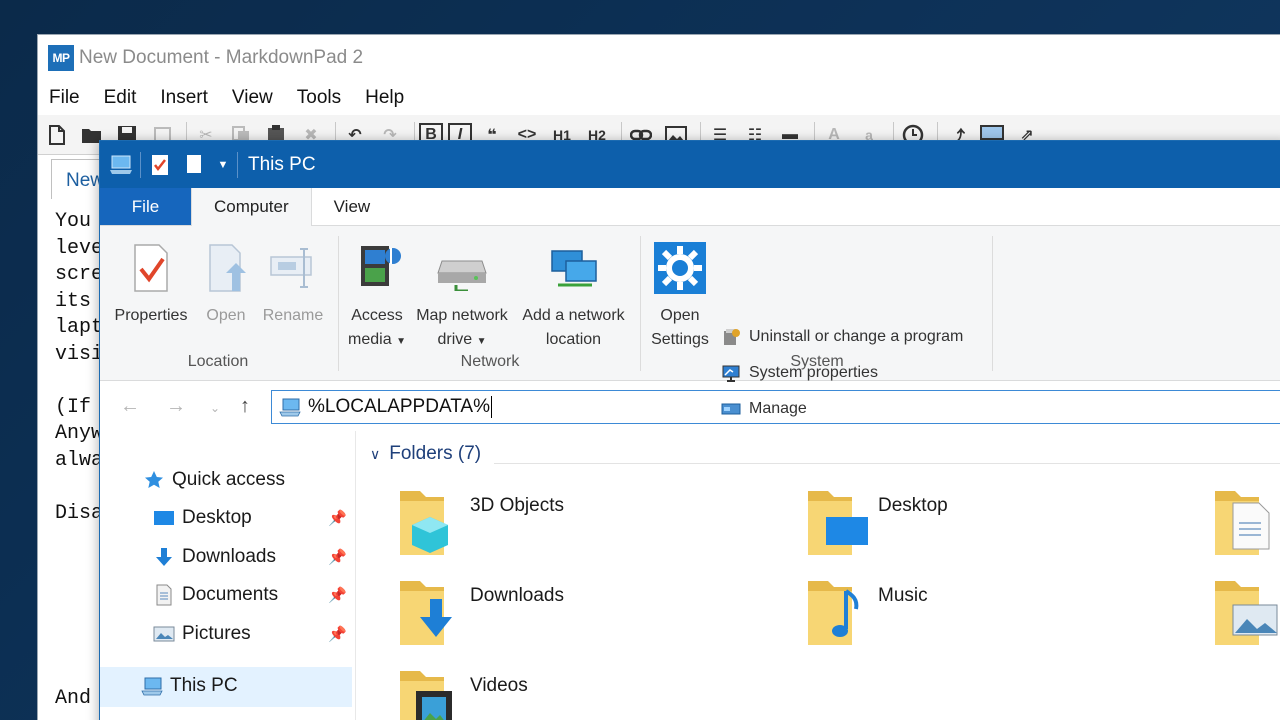 The image size is (1280, 720). What do you see at coordinates (293, 268) in the screenshot?
I see `rename-icon` at bounding box center [293, 268].